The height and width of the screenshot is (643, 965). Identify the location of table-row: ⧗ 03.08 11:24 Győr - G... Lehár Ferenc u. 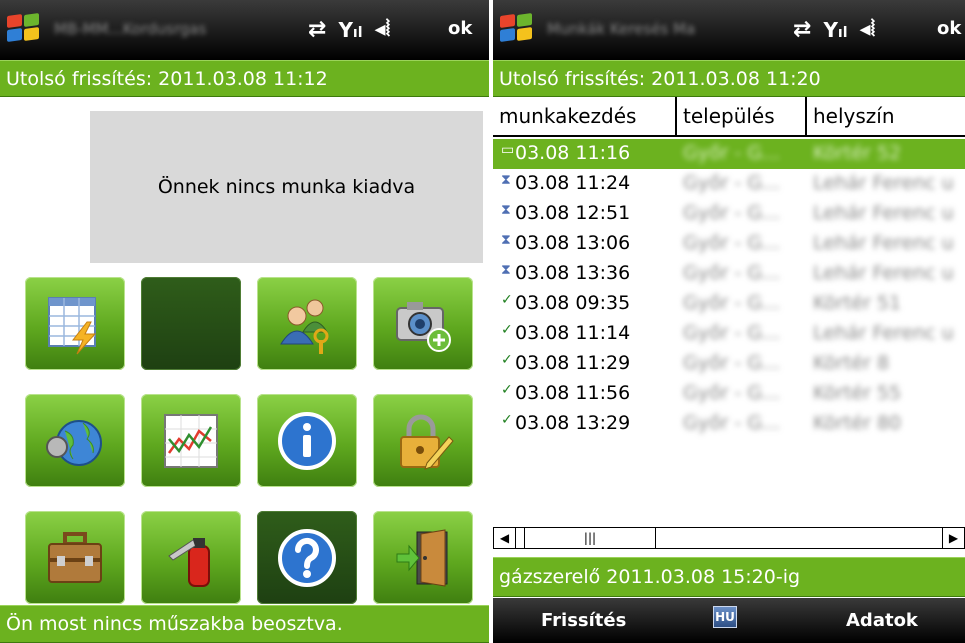
(729, 184).